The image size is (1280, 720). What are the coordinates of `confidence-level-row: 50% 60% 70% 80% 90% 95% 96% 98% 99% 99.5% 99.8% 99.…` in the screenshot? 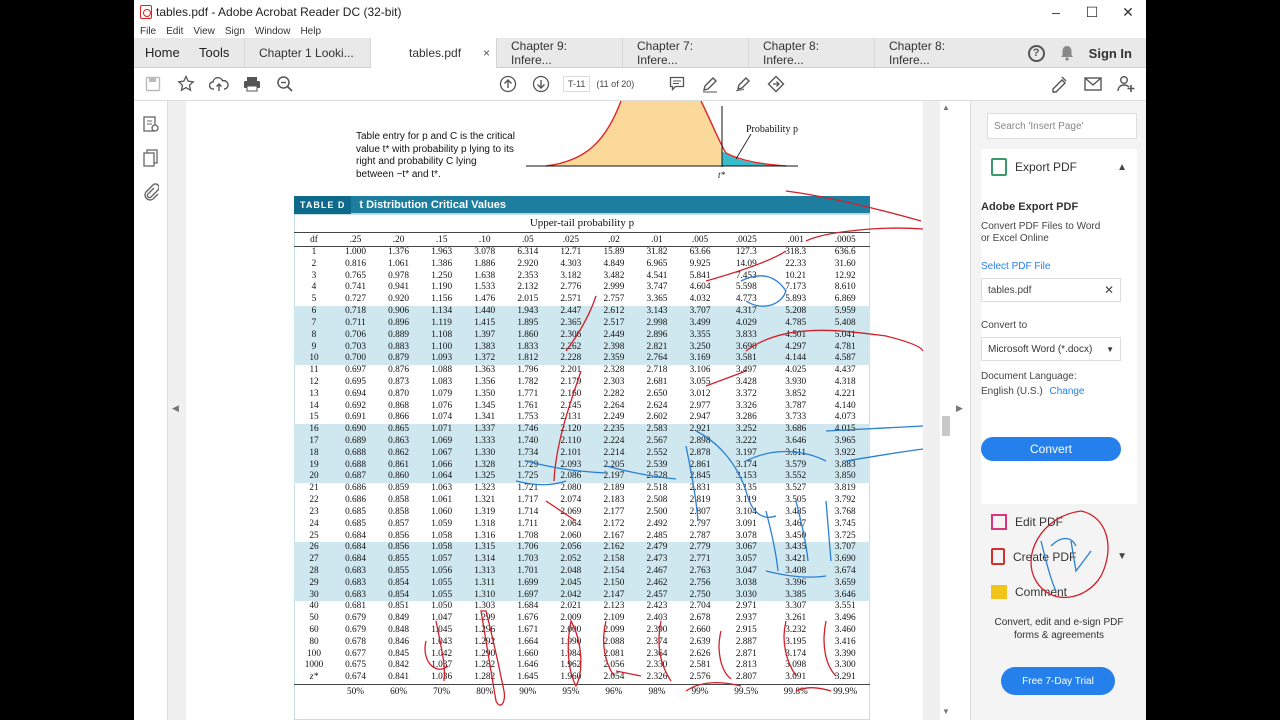 It's located at (582, 692).